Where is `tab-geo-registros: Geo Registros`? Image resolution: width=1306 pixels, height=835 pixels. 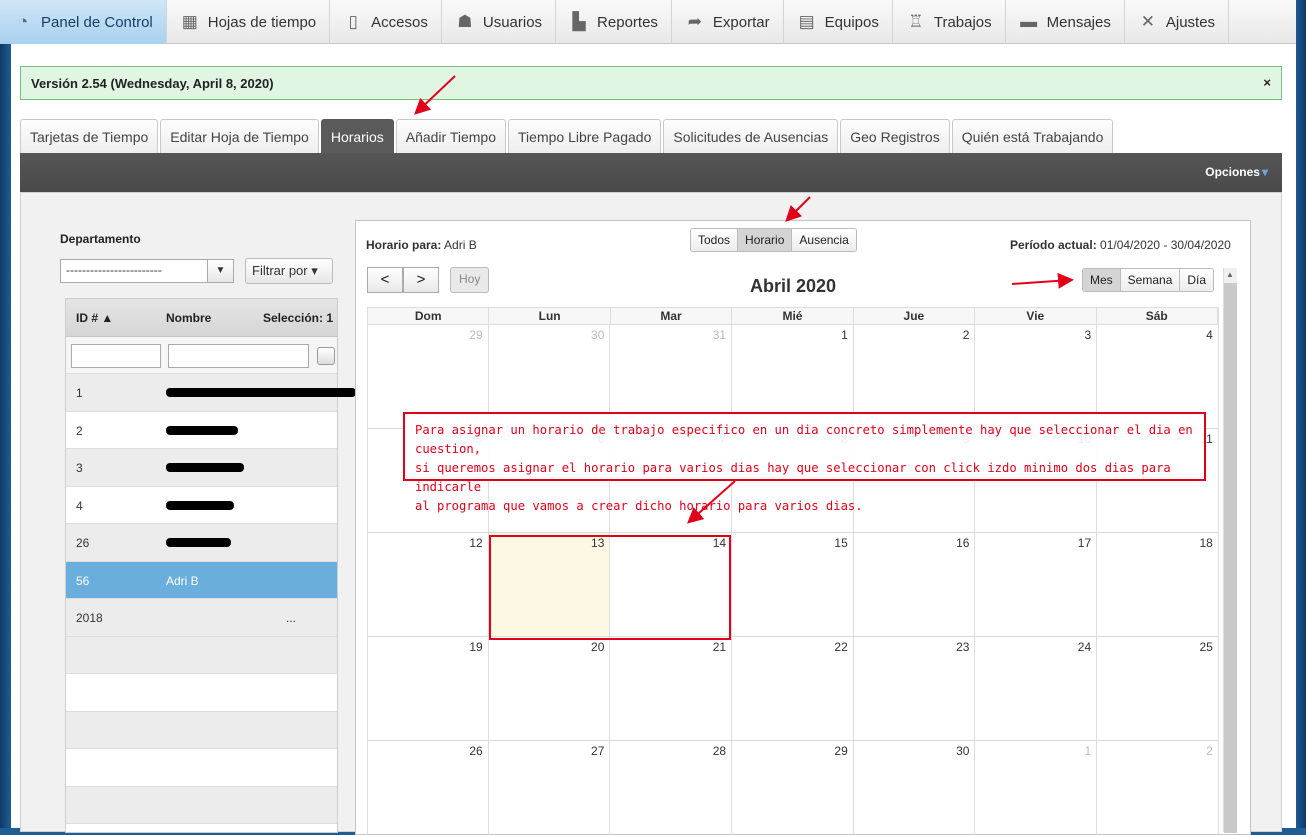 tab-geo-registros: Geo Registros is located at coordinates (895, 136).